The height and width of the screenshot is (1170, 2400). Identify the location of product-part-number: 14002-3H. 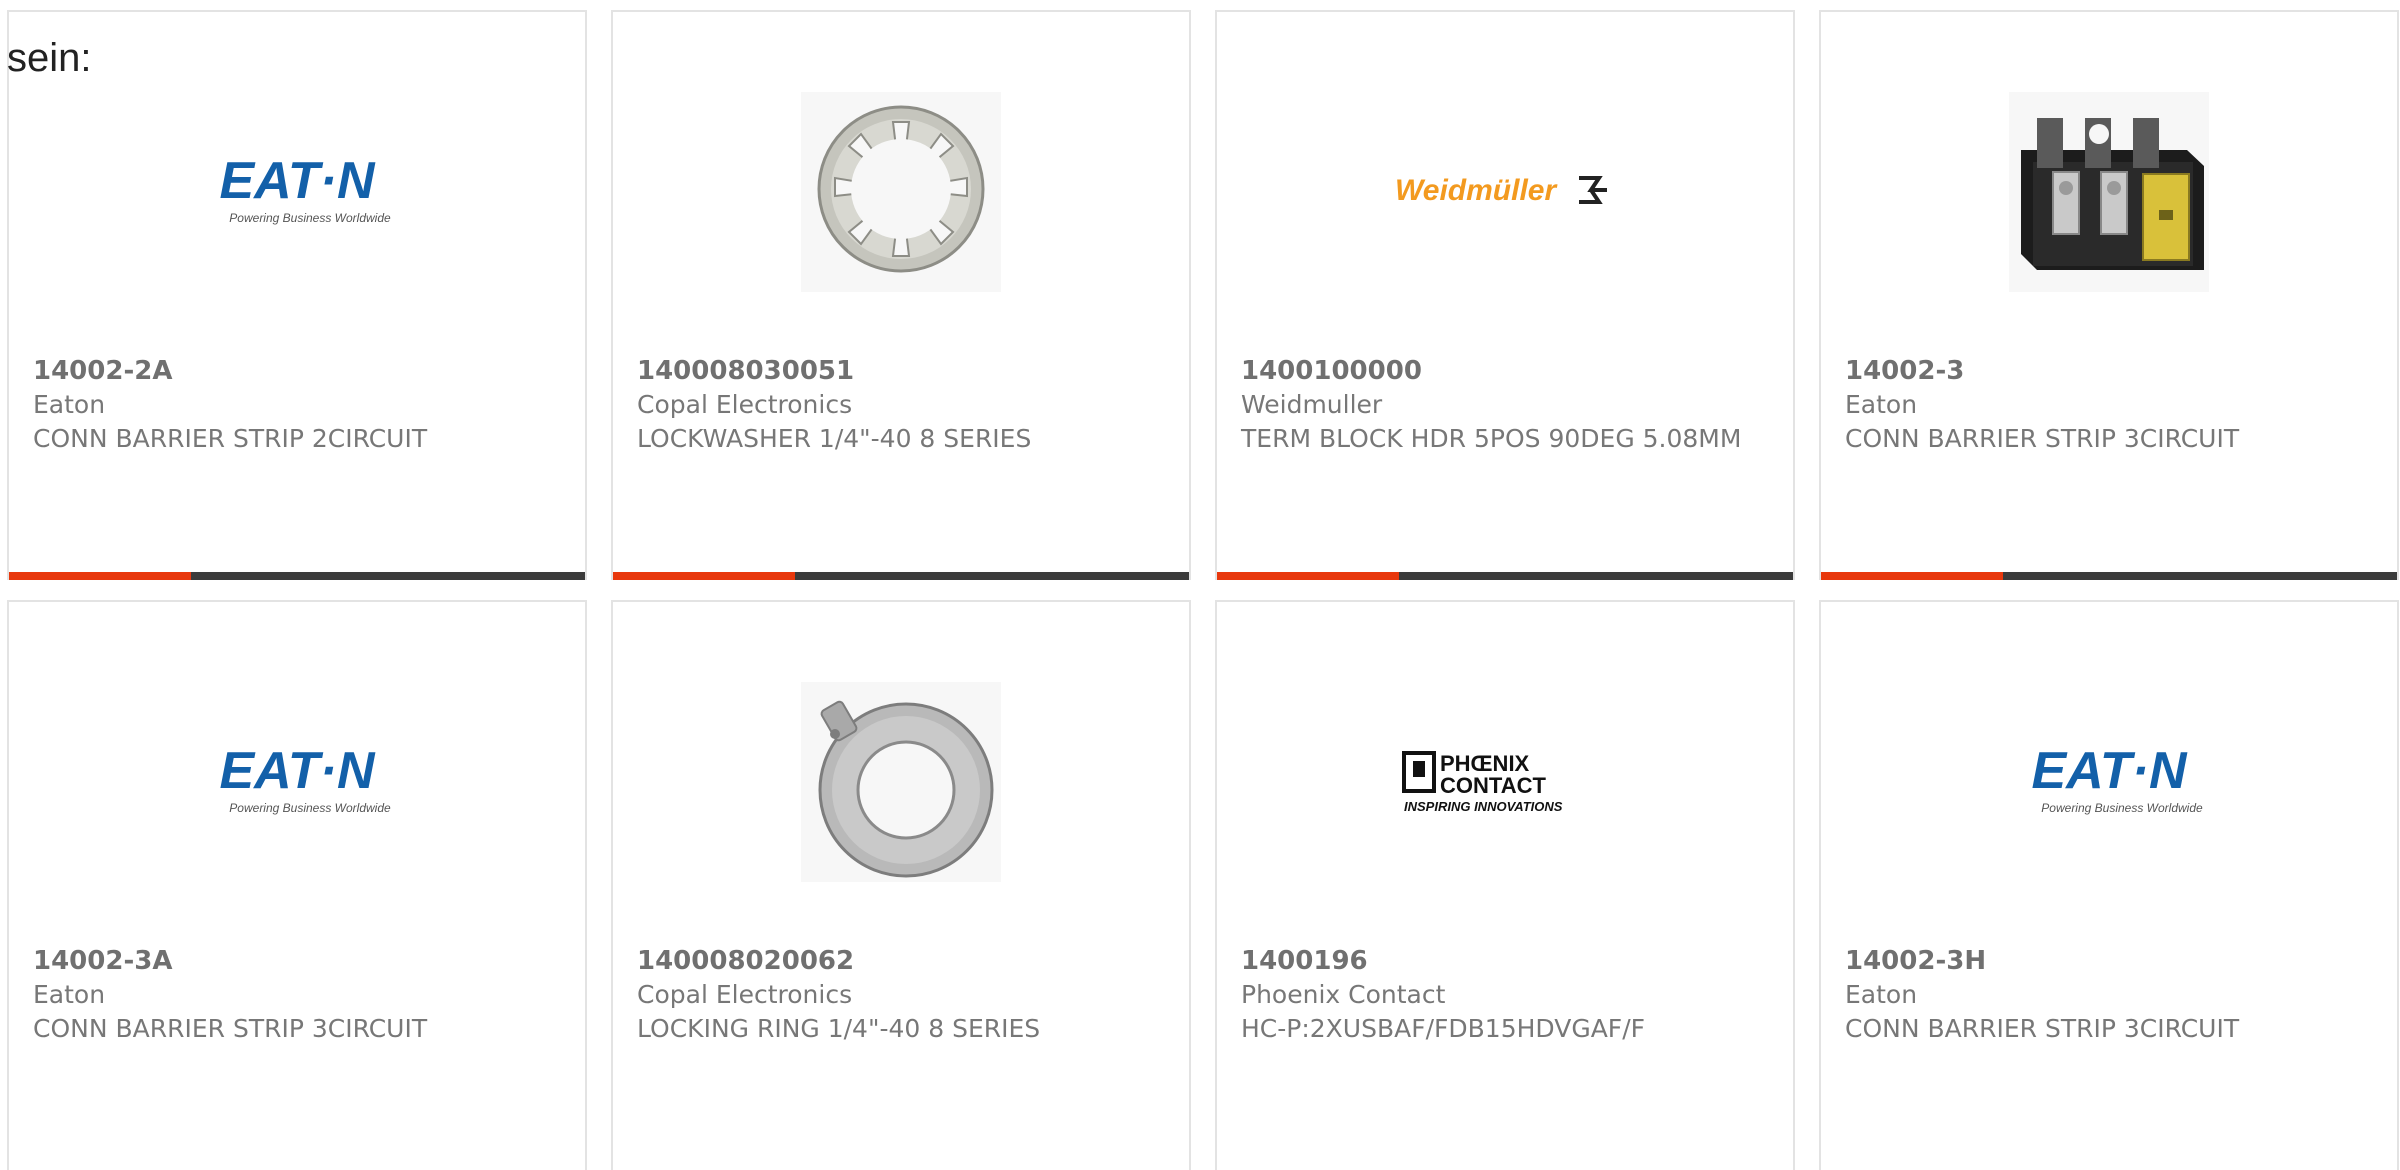
(2109, 961).